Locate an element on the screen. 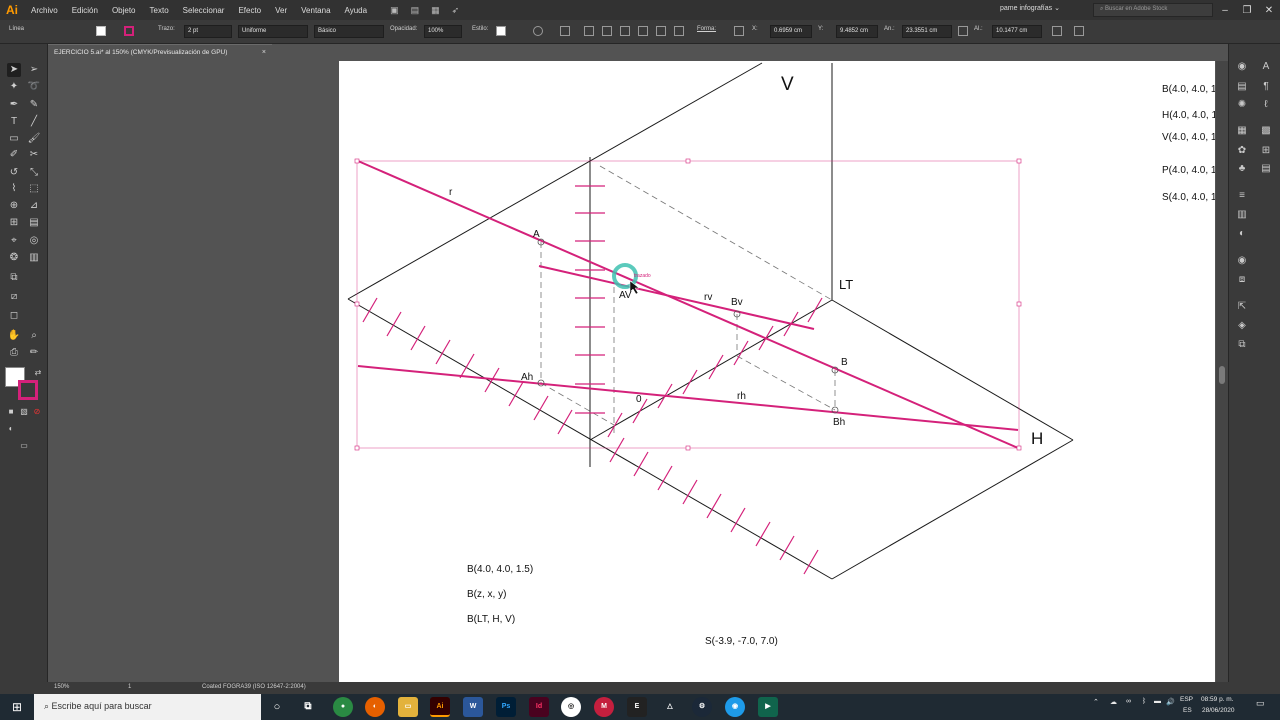  gradient-panel-icon: ▥ is located at coordinates (1242, 215).